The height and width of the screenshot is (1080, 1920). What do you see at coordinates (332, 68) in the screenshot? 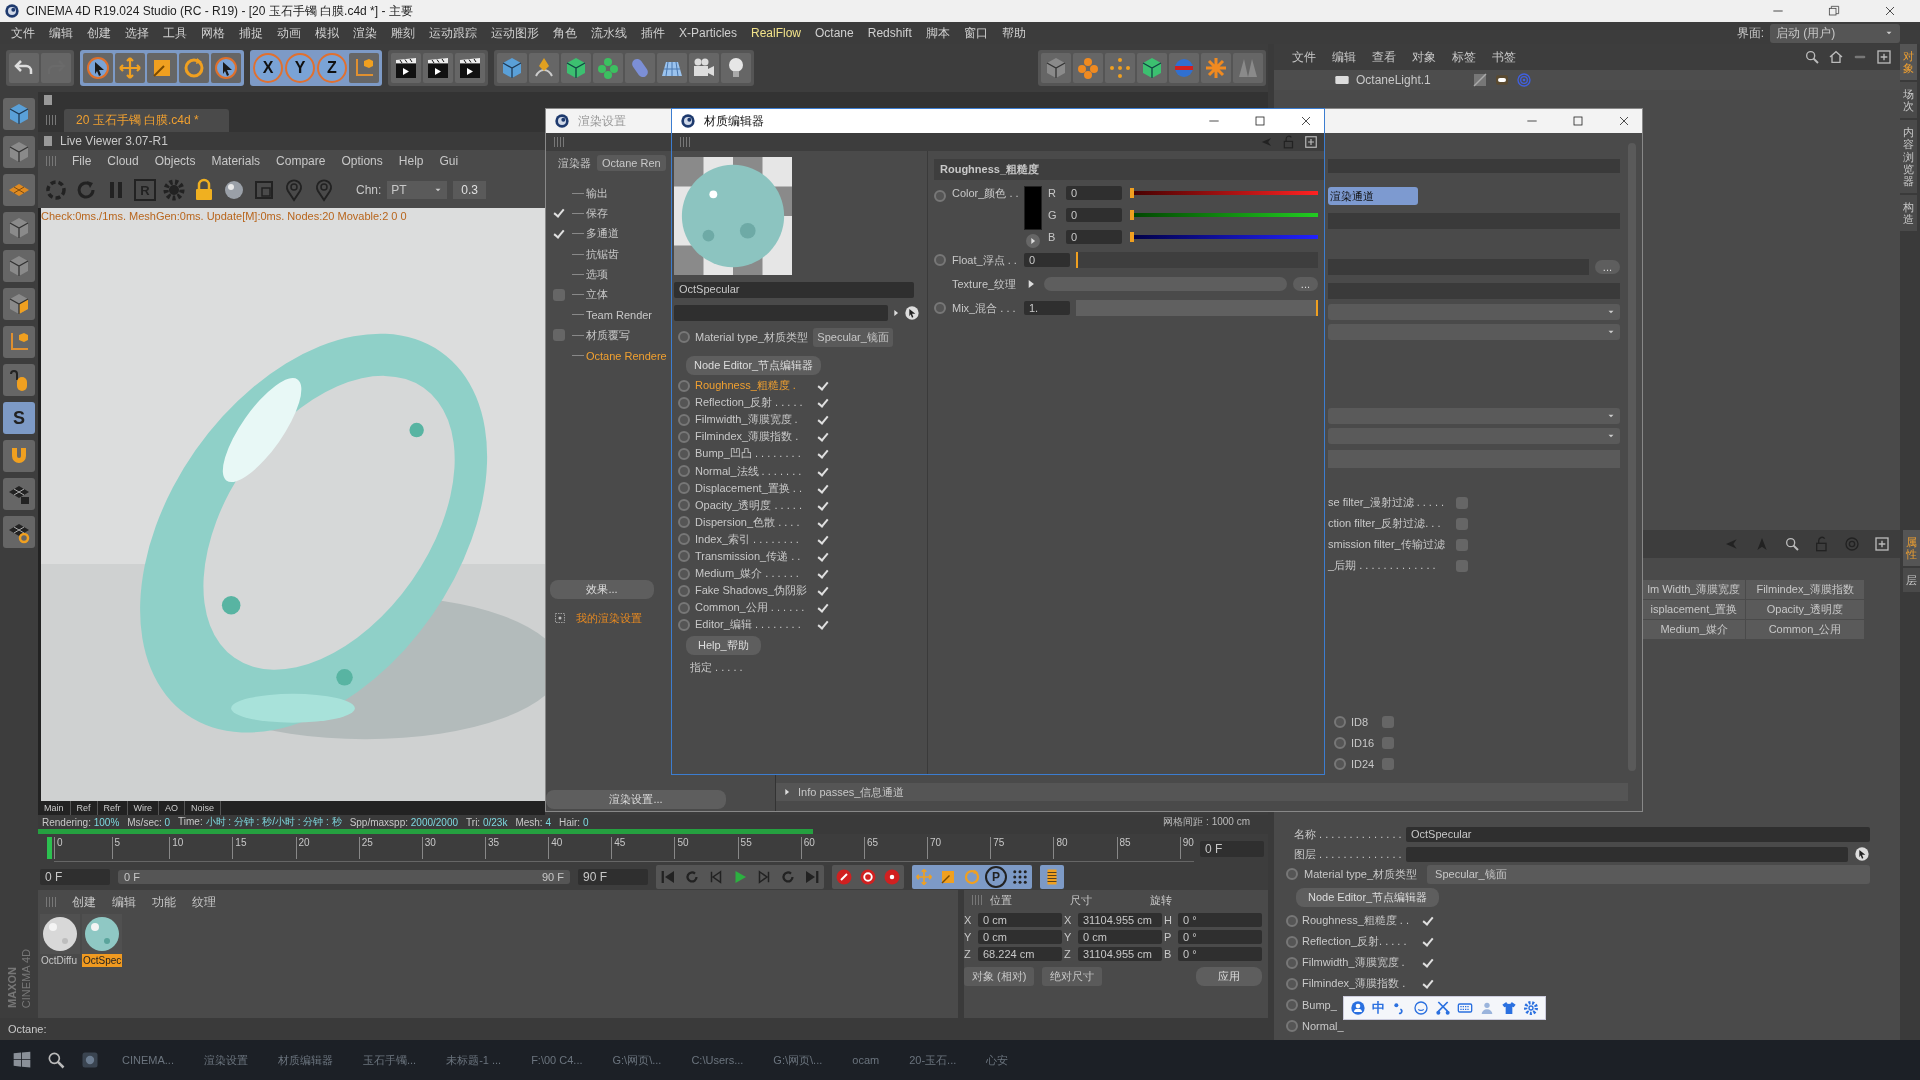
I see `axis-button: Z` at bounding box center [332, 68].